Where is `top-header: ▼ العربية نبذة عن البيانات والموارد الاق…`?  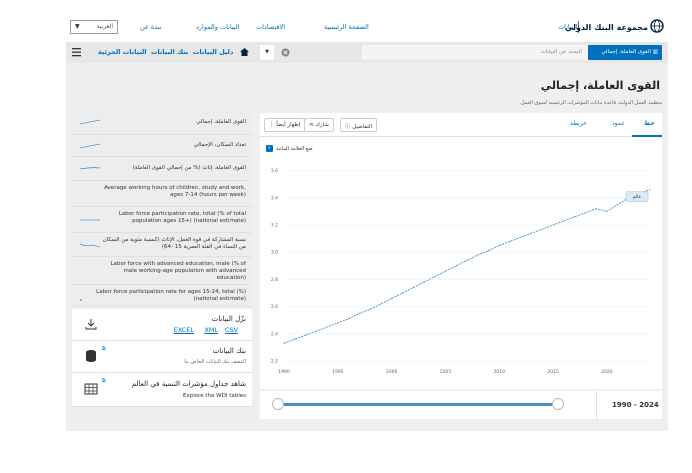 top-header: ▼ العربية نبذة عن البيانات والموارد الاق… is located at coordinates (367, 28).